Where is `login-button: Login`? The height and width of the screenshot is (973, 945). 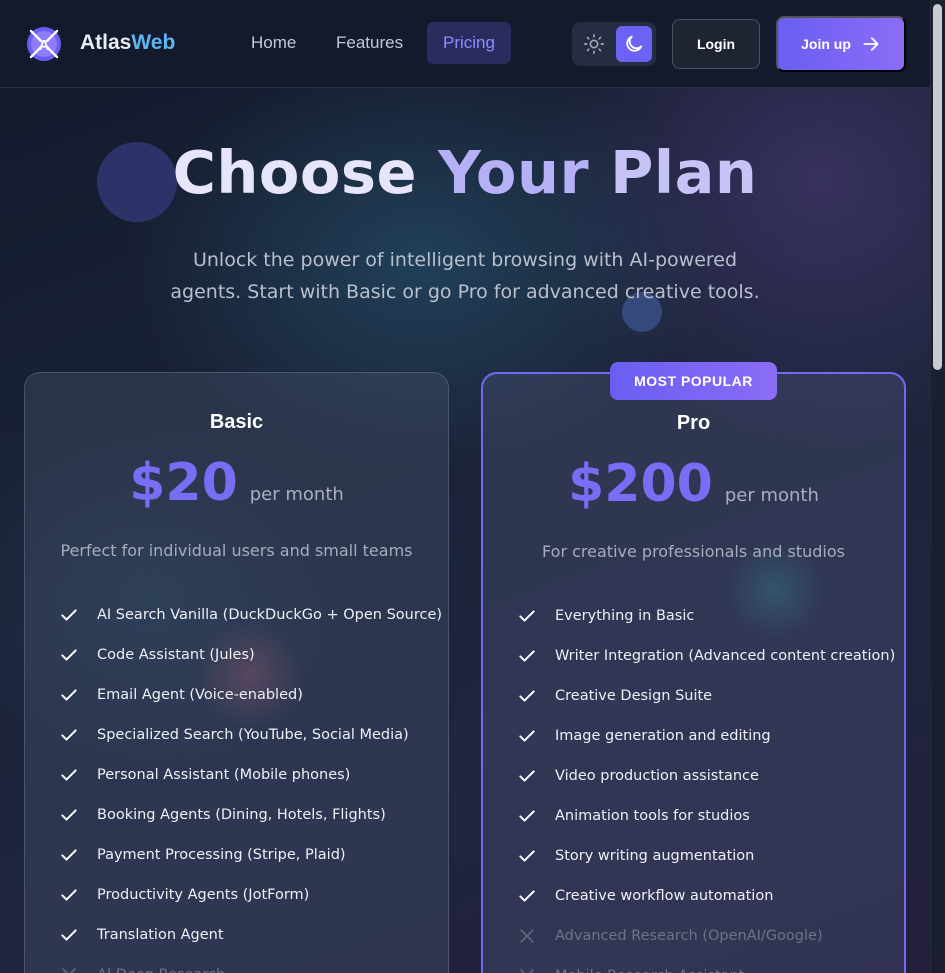 login-button: Login is located at coordinates (716, 44).